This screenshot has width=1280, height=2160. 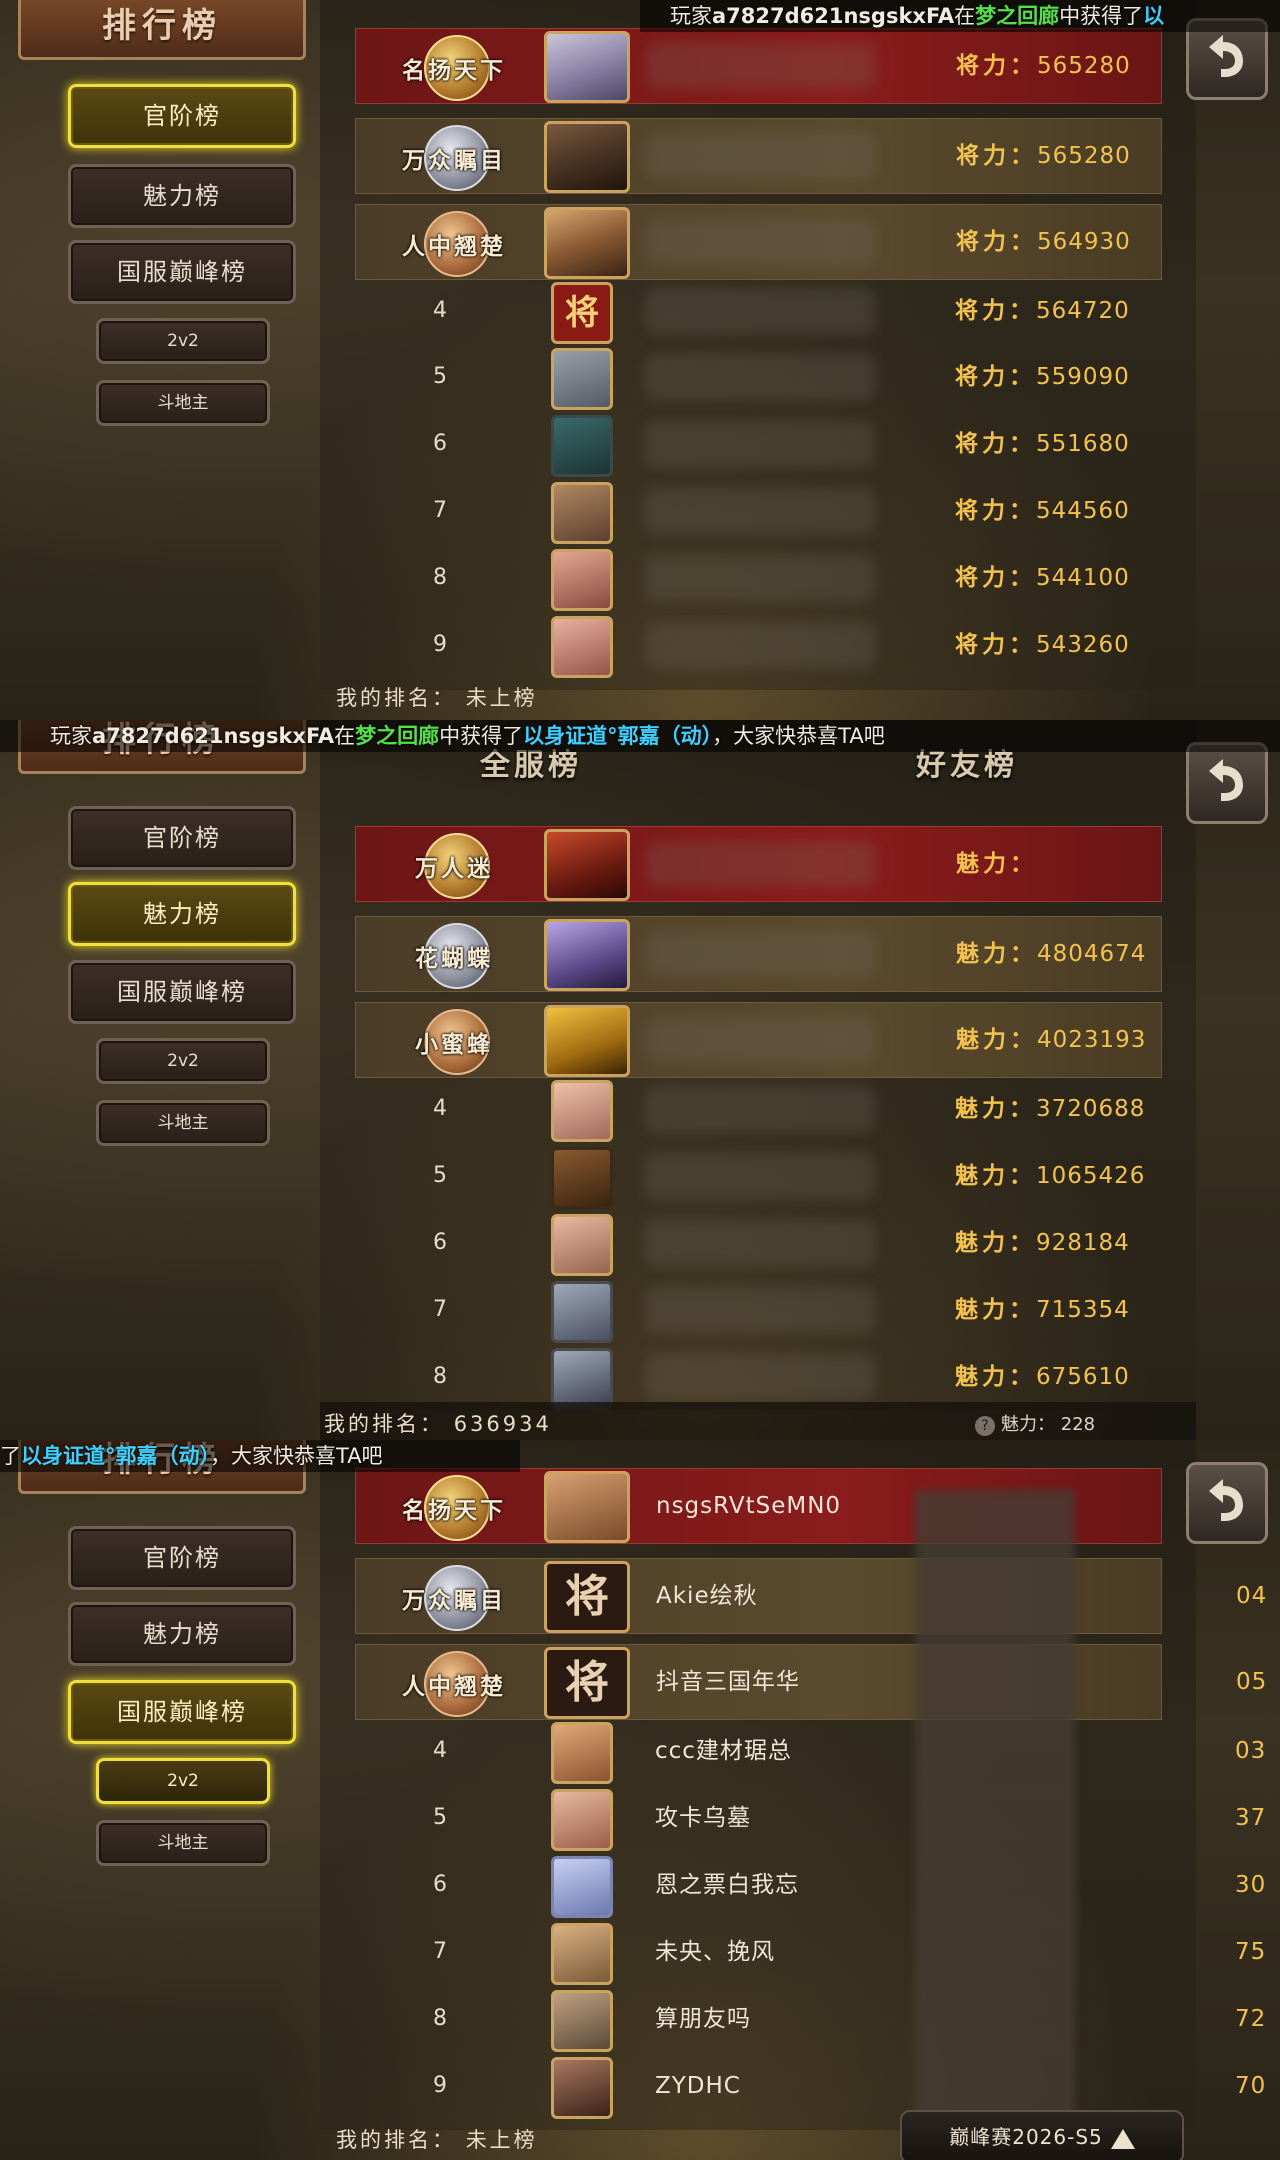 What do you see at coordinates (1042, 1310) in the screenshot?
I see `score: 魅力：715354` at bounding box center [1042, 1310].